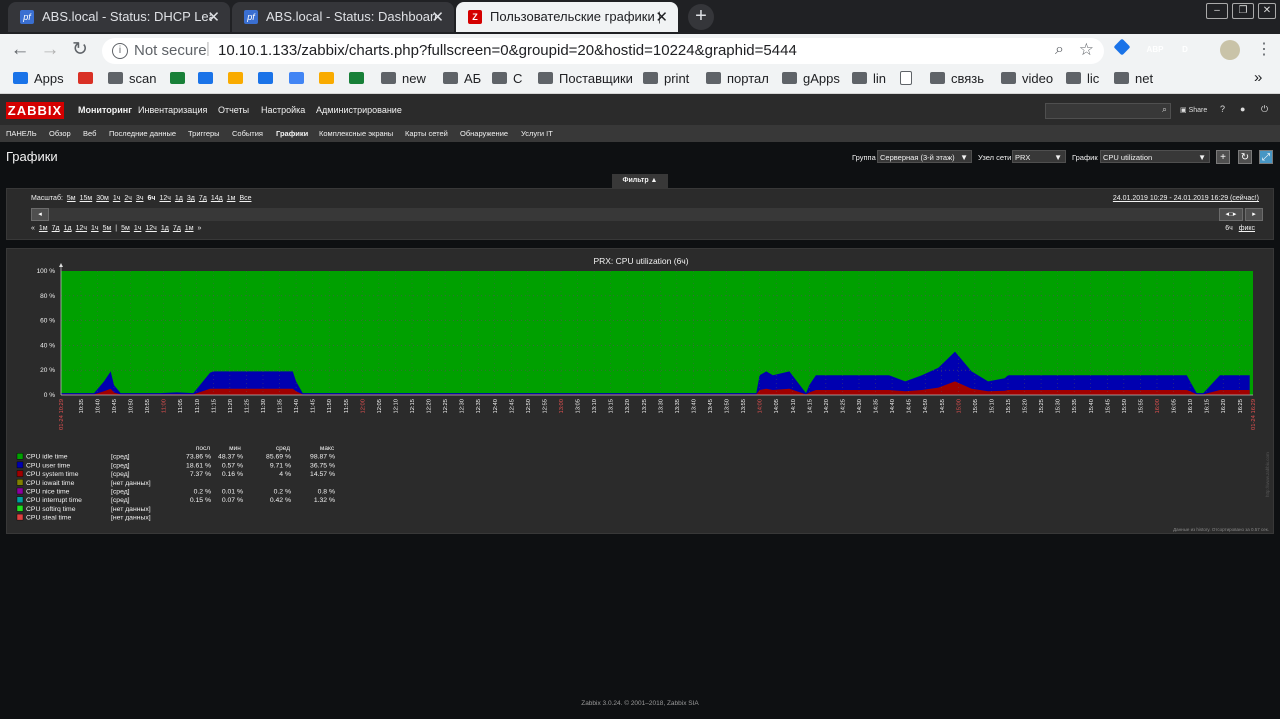 Image resolution: width=1280 pixels, height=719 pixels. Describe the element at coordinates (40, 214) in the screenshot. I see `scroll-left-button: ◂` at that location.